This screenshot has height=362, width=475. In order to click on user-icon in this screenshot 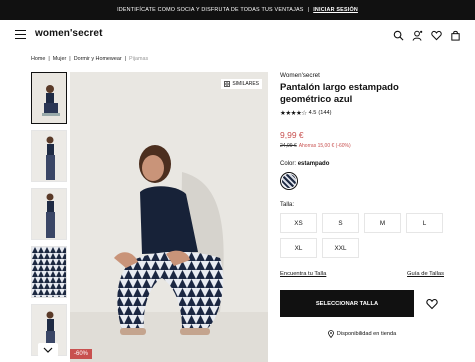, I will do `click(417, 34)`.